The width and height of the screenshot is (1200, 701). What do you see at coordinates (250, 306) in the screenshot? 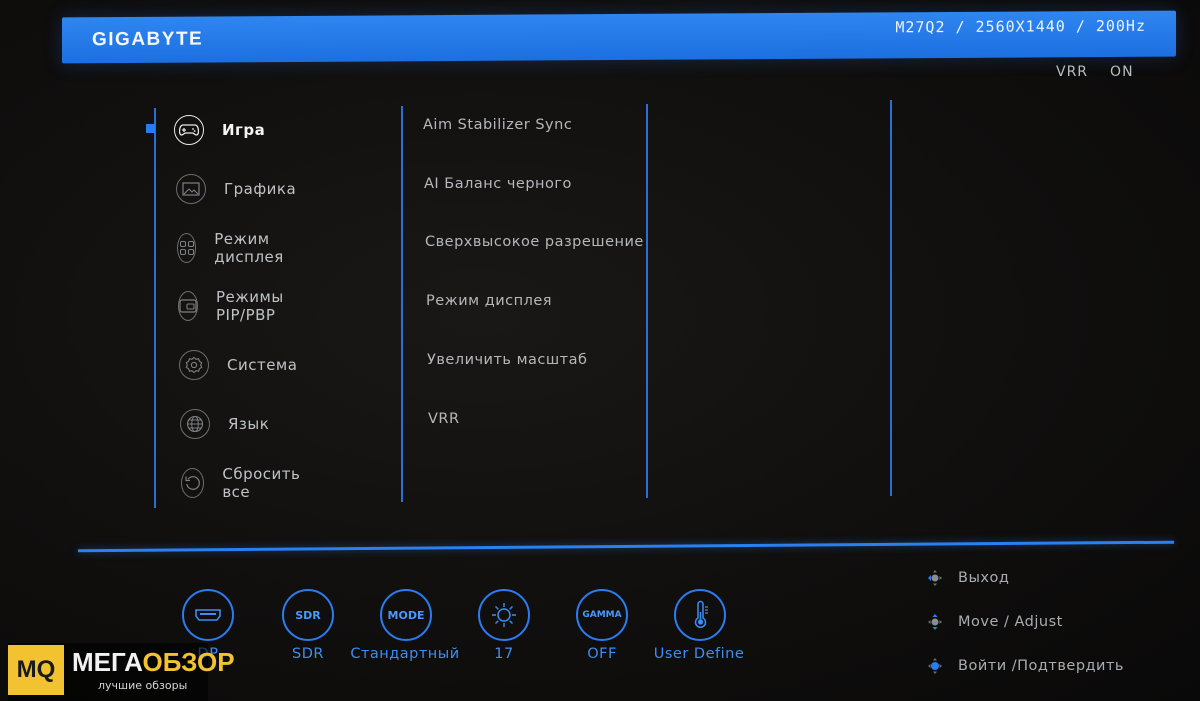
I see `menu-item-label: Режимы PIP/PBP` at bounding box center [250, 306].